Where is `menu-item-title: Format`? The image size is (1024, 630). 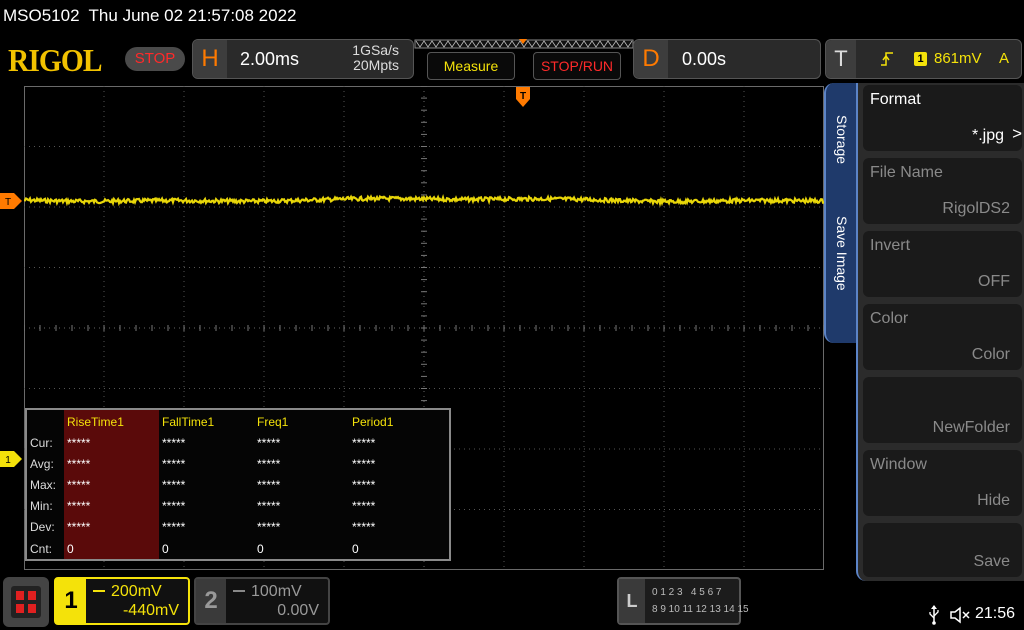
menu-item-title: Format is located at coordinates (895, 99).